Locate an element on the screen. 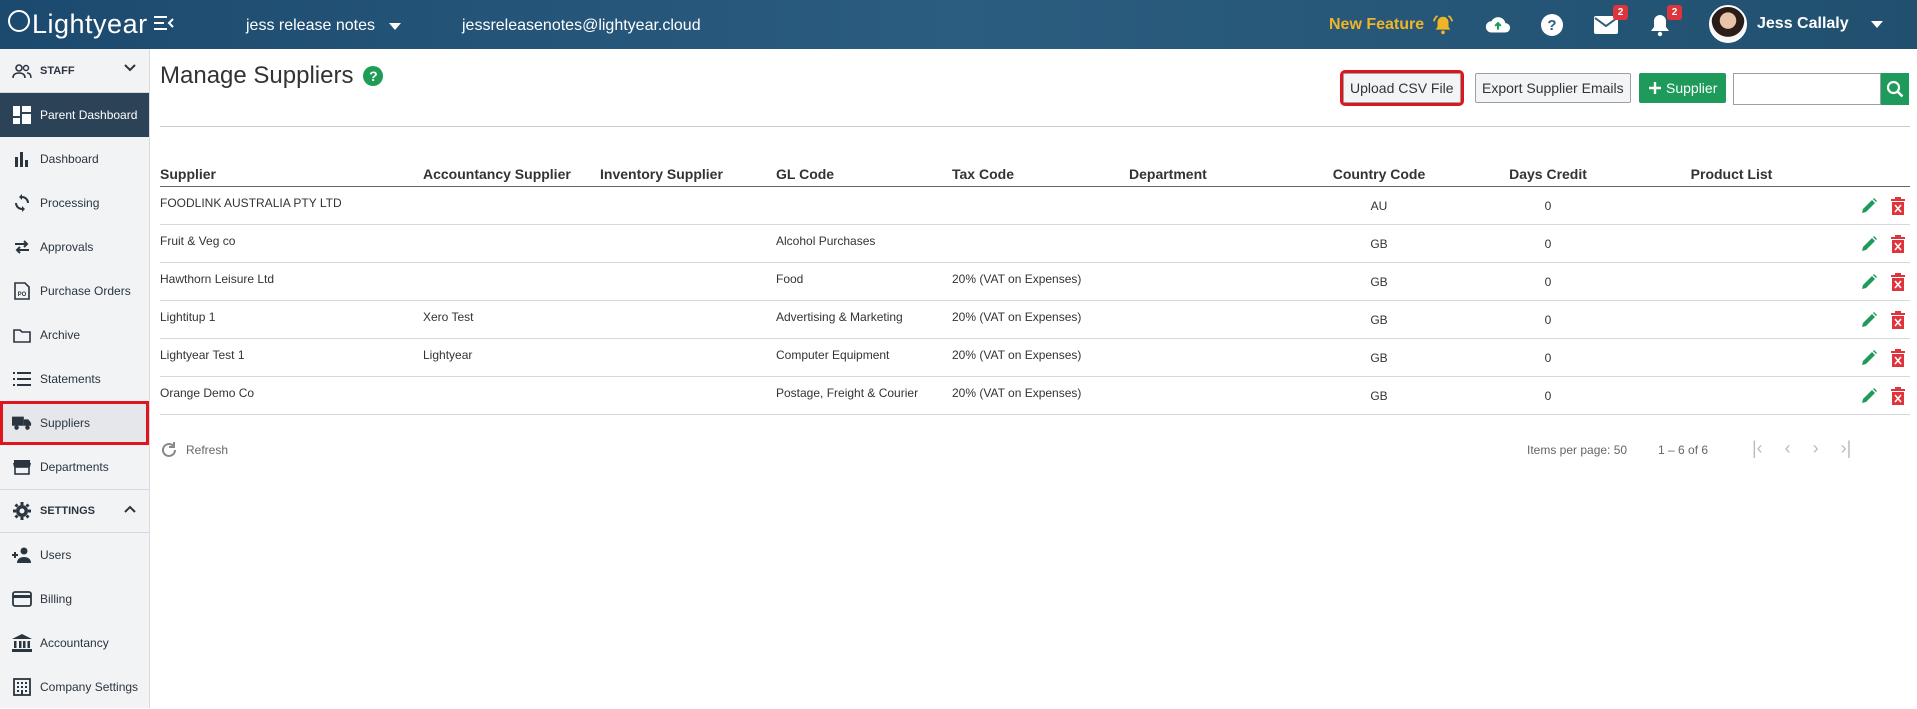  user-name: Jess Callaly is located at coordinates (1803, 23).